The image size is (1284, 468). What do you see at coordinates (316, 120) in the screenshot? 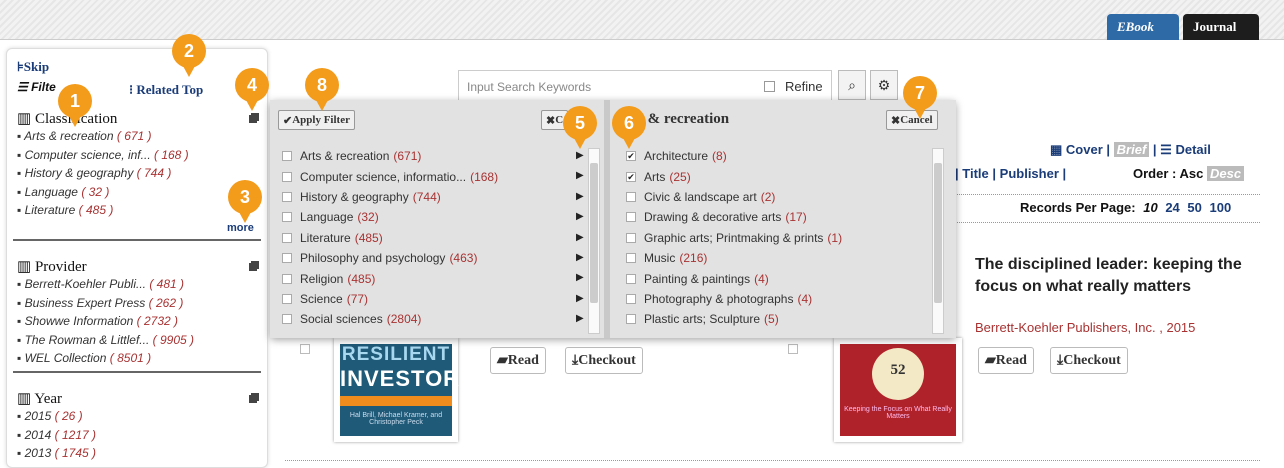
I see `apply-filter-button: ✔ Apply Filter` at bounding box center [316, 120].